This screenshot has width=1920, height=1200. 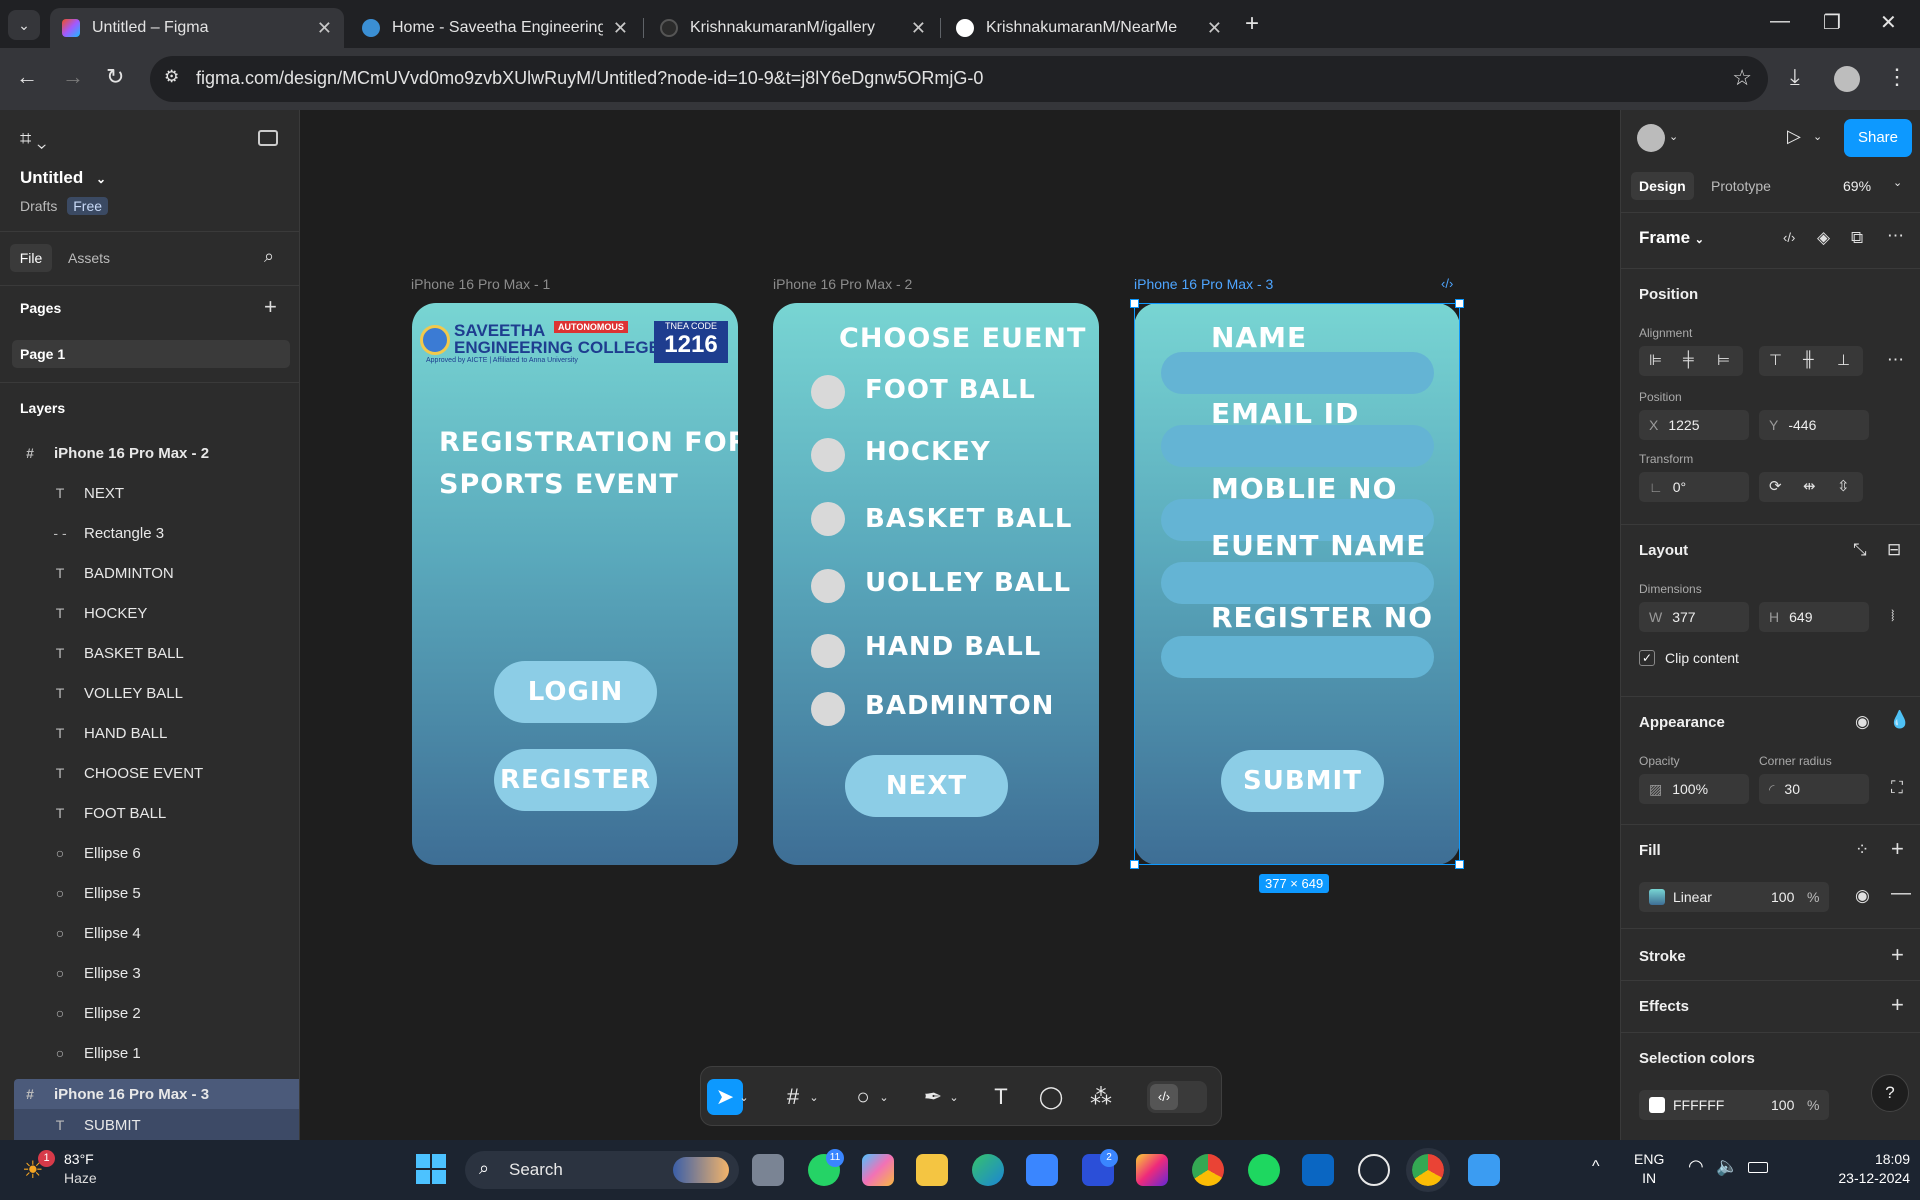 What do you see at coordinates (1694, 425) in the screenshot?
I see `x-input: X 1225` at bounding box center [1694, 425].